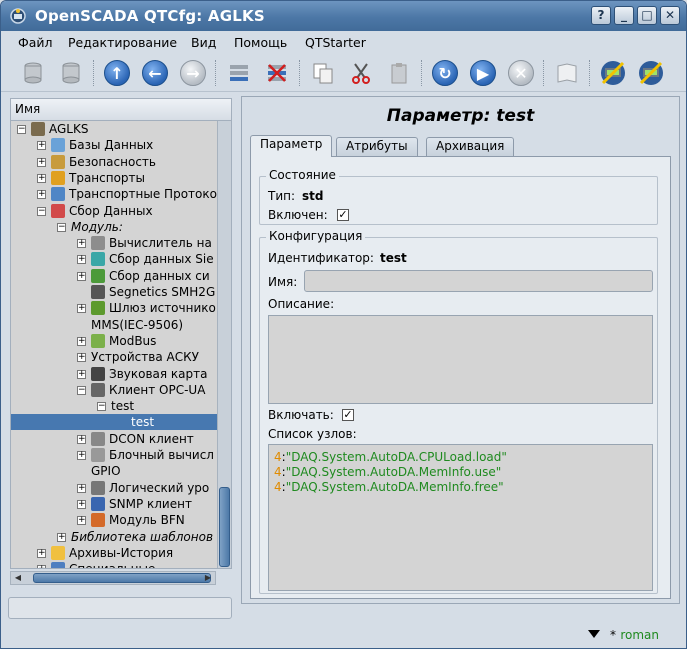 The height and width of the screenshot is (649, 687). What do you see at coordinates (115, 227) in the screenshot?
I see `tree-item: − Модуль:` at bounding box center [115, 227].